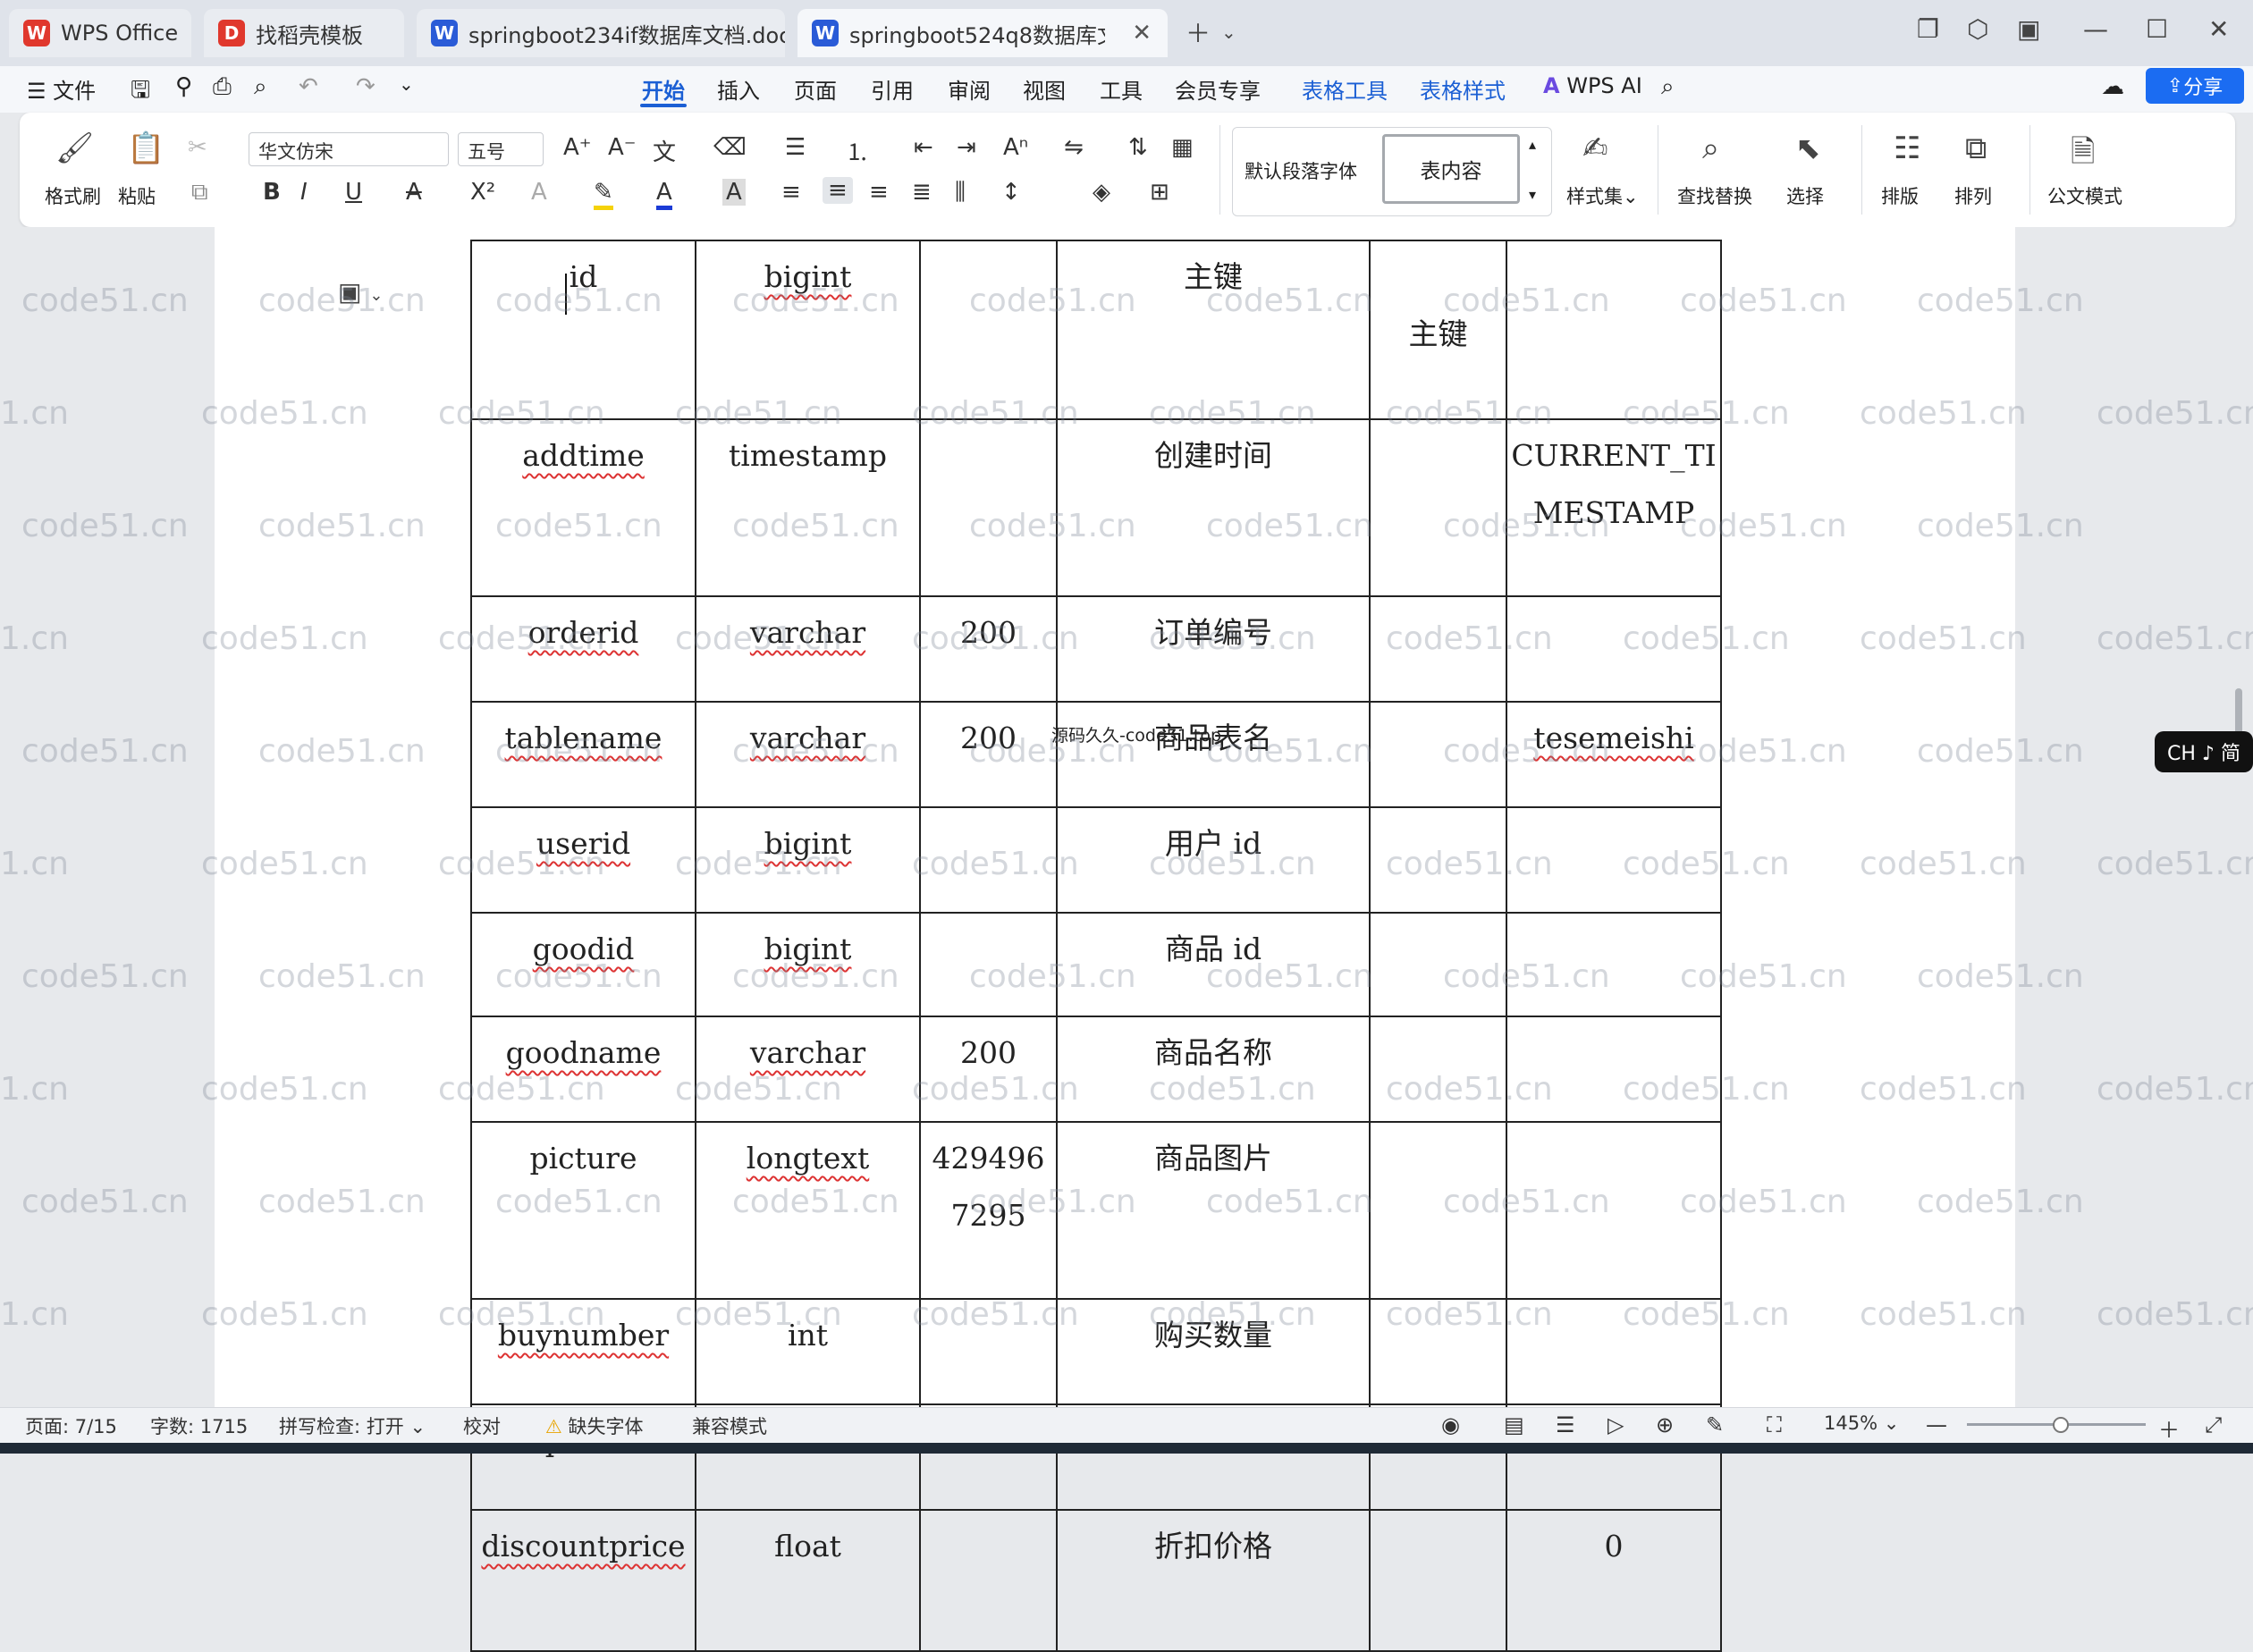 This screenshot has height=1652, width=2253. What do you see at coordinates (1450, 1424) in the screenshot?
I see `eye-protect-icon: ◉` at bounding box center [1450, 1424].